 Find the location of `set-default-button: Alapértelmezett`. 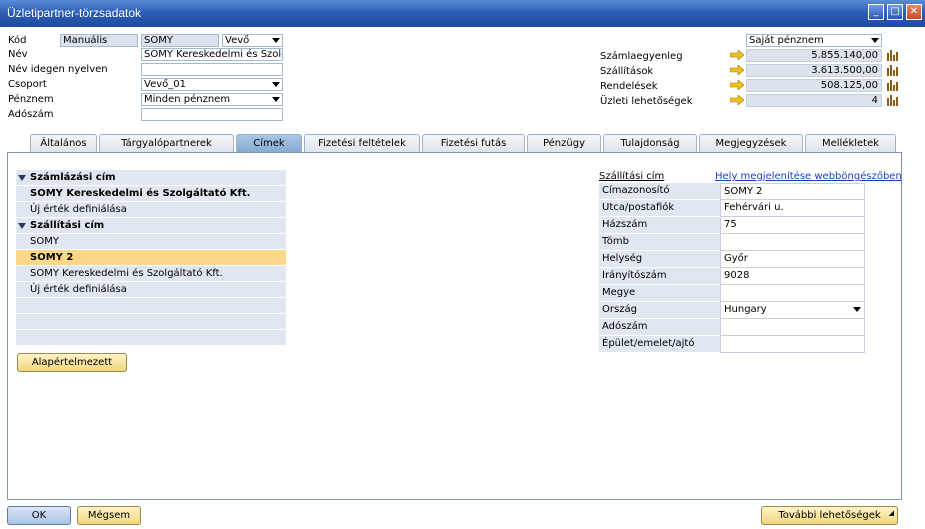

set-default-button: Alapértelmezett is located at coordinates (72, 362).